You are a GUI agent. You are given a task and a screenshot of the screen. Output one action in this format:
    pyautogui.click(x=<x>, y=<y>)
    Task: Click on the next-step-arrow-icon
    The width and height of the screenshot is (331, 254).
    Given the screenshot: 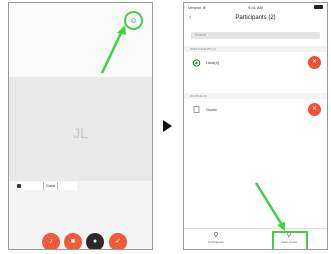 What is the action you would take?
    pyautogui.click(x=167, y=126)
    